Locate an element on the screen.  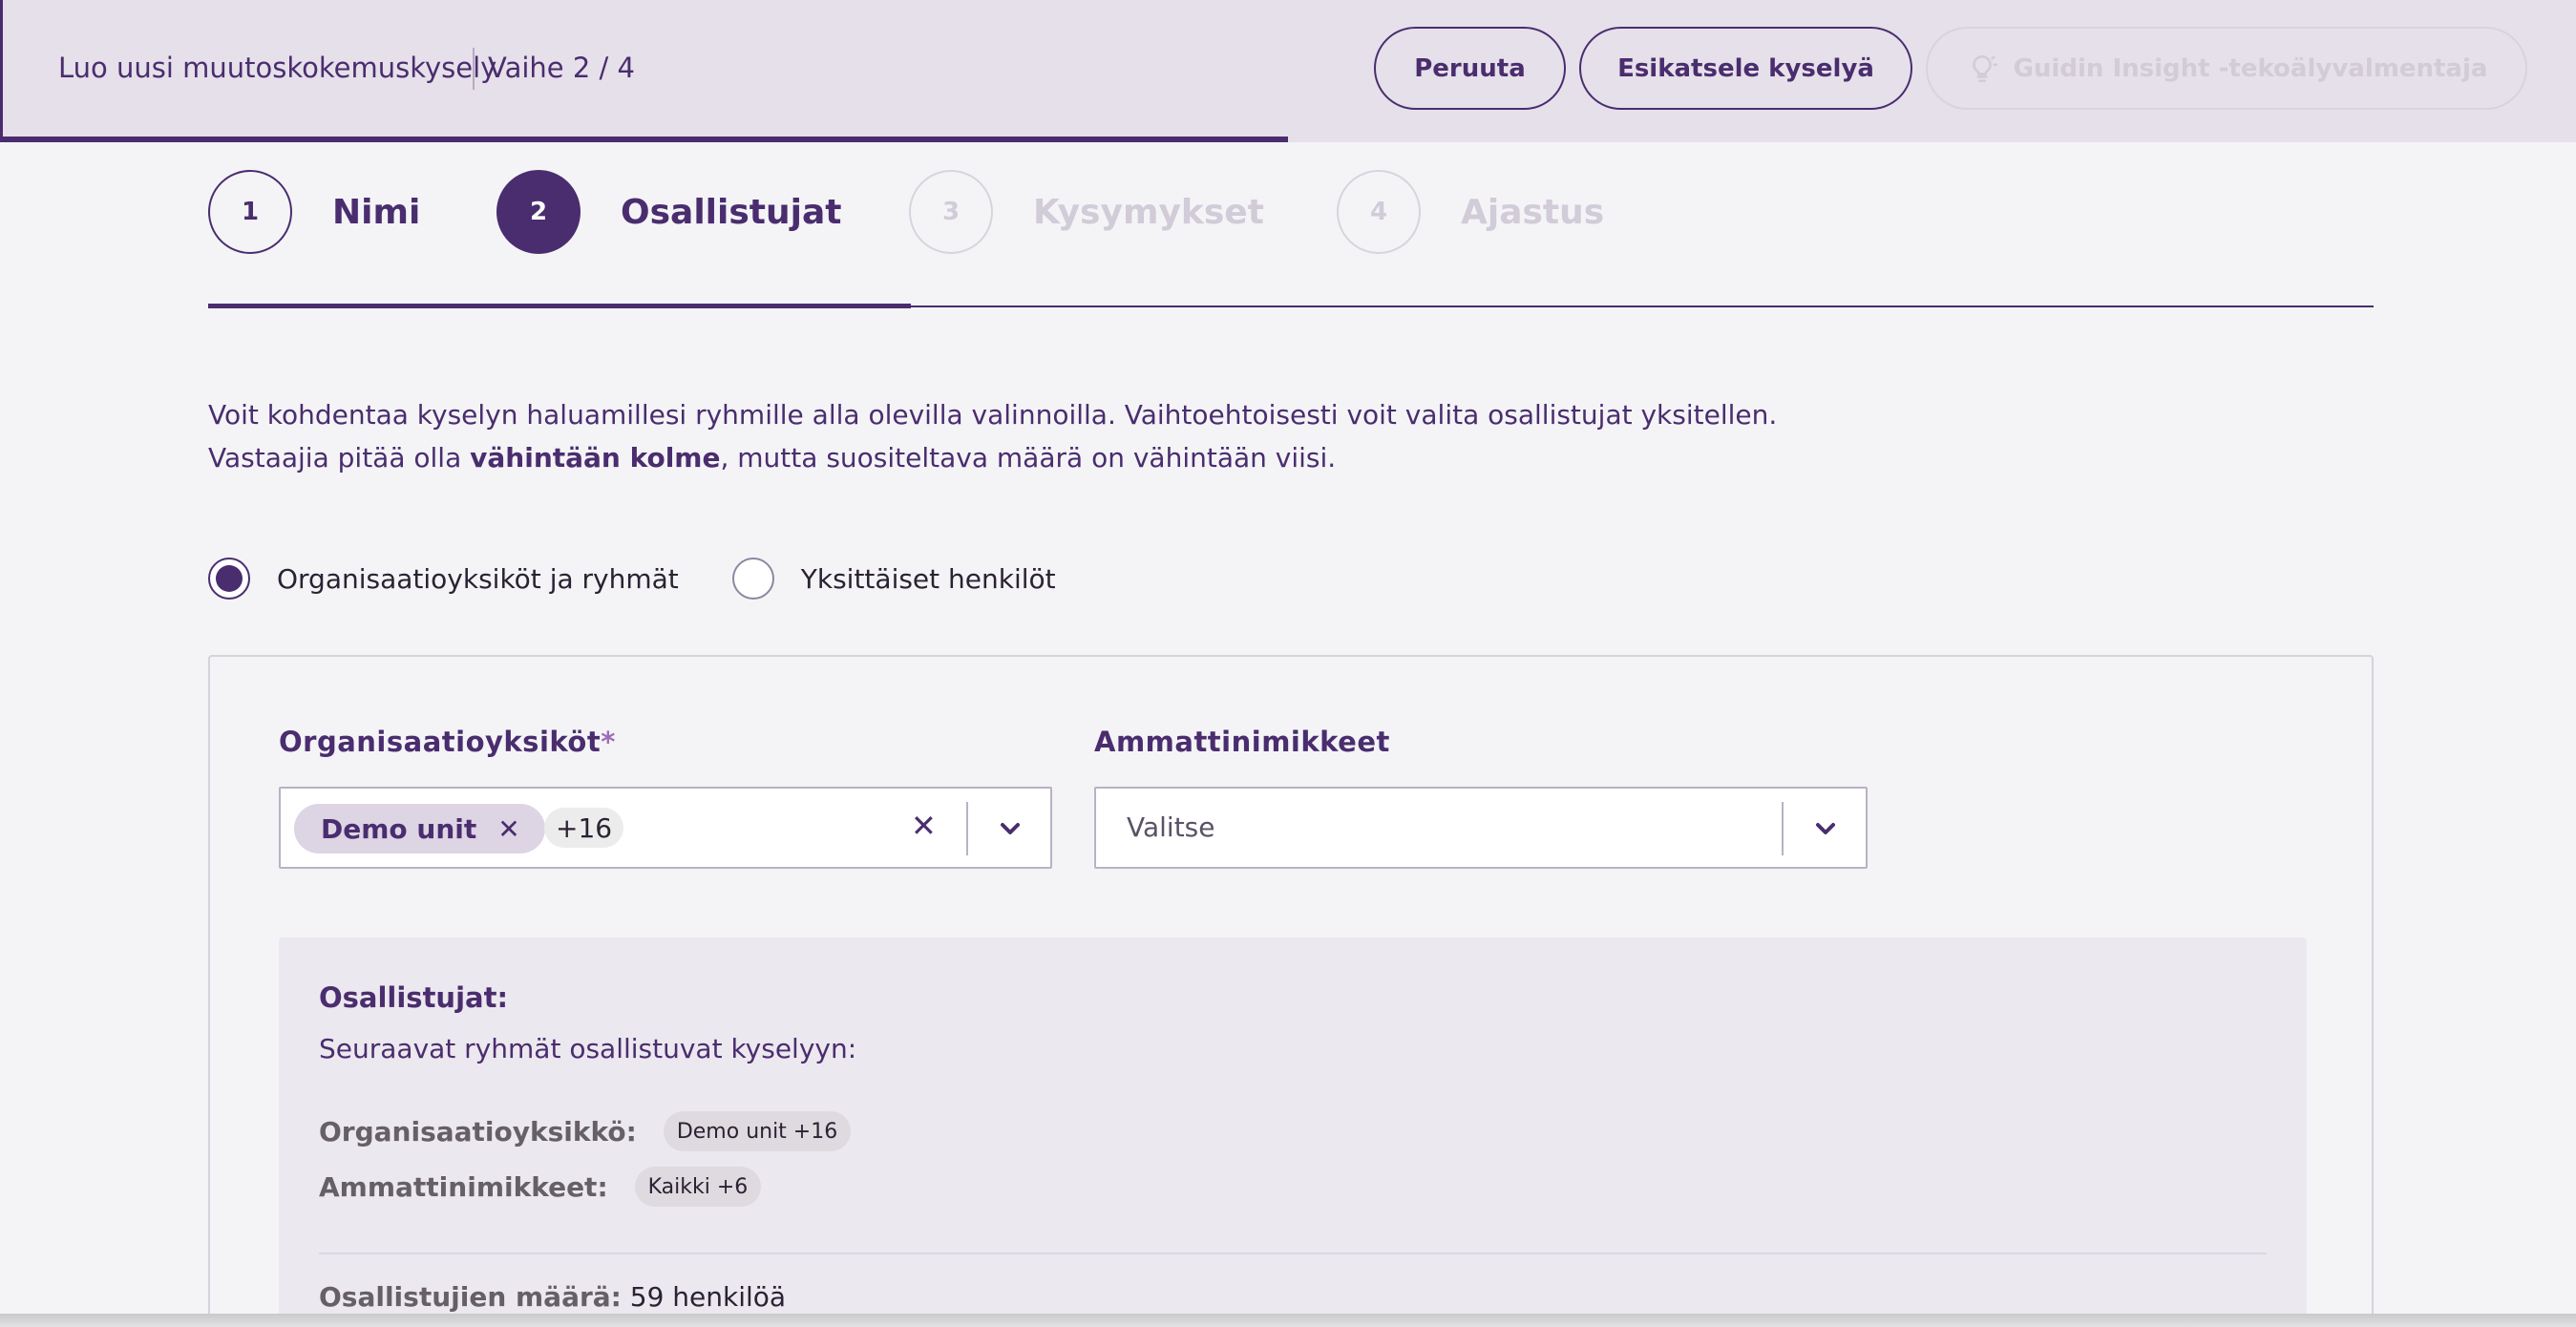
cancel-button-label: Peruuta is located at coordinates (1470, 68).